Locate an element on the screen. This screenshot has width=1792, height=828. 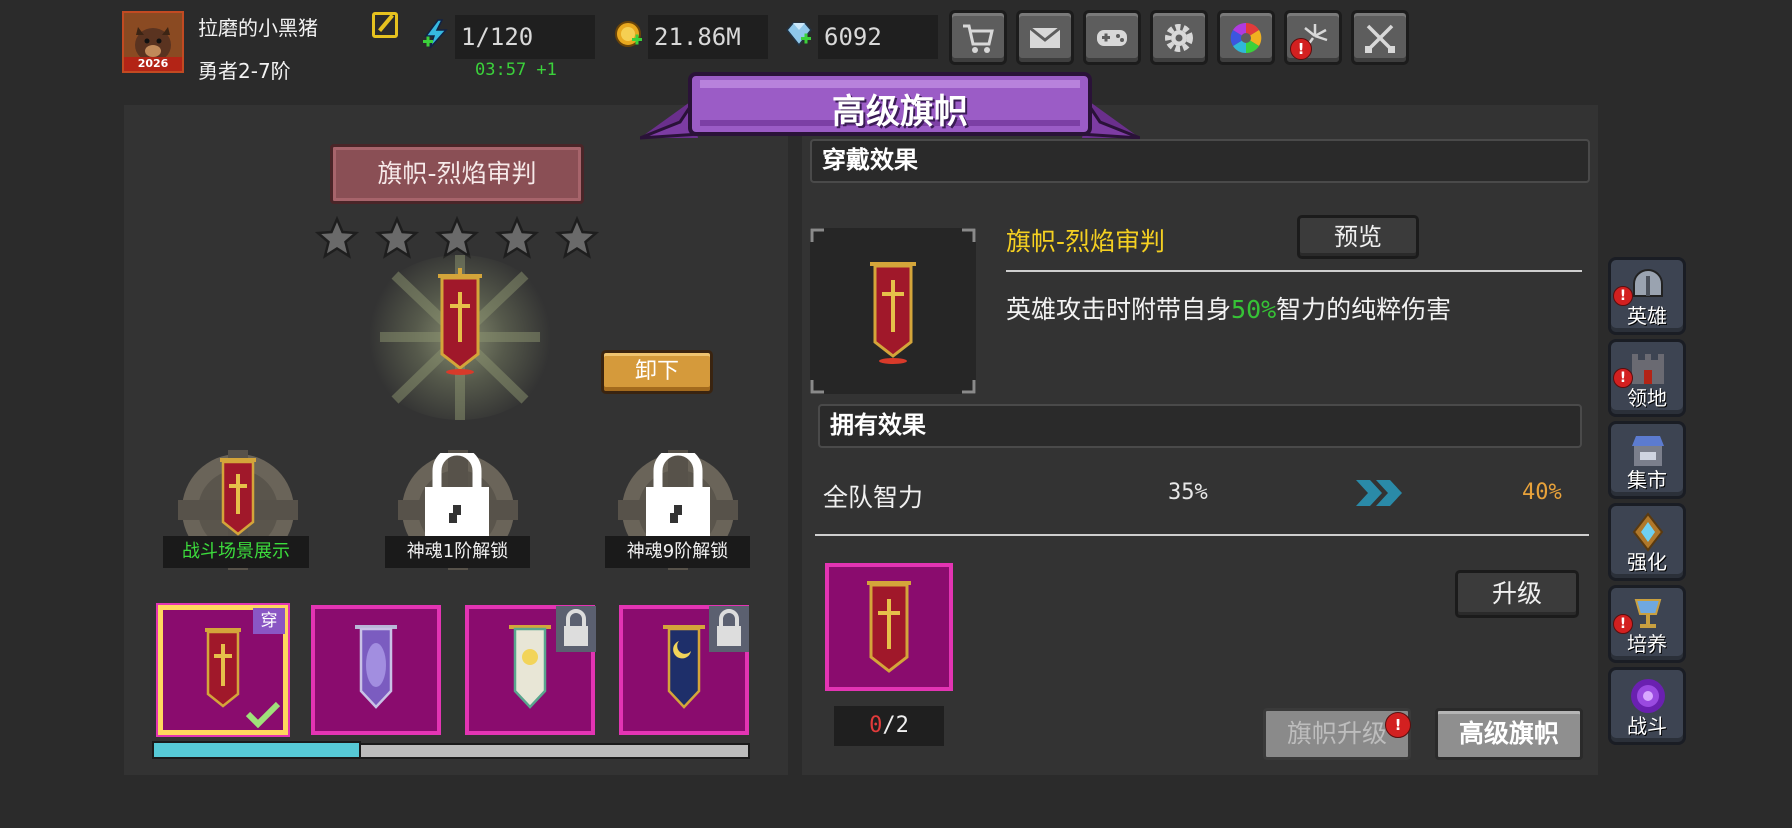
material-count: 0/2 is located at coordinates (889, 726).